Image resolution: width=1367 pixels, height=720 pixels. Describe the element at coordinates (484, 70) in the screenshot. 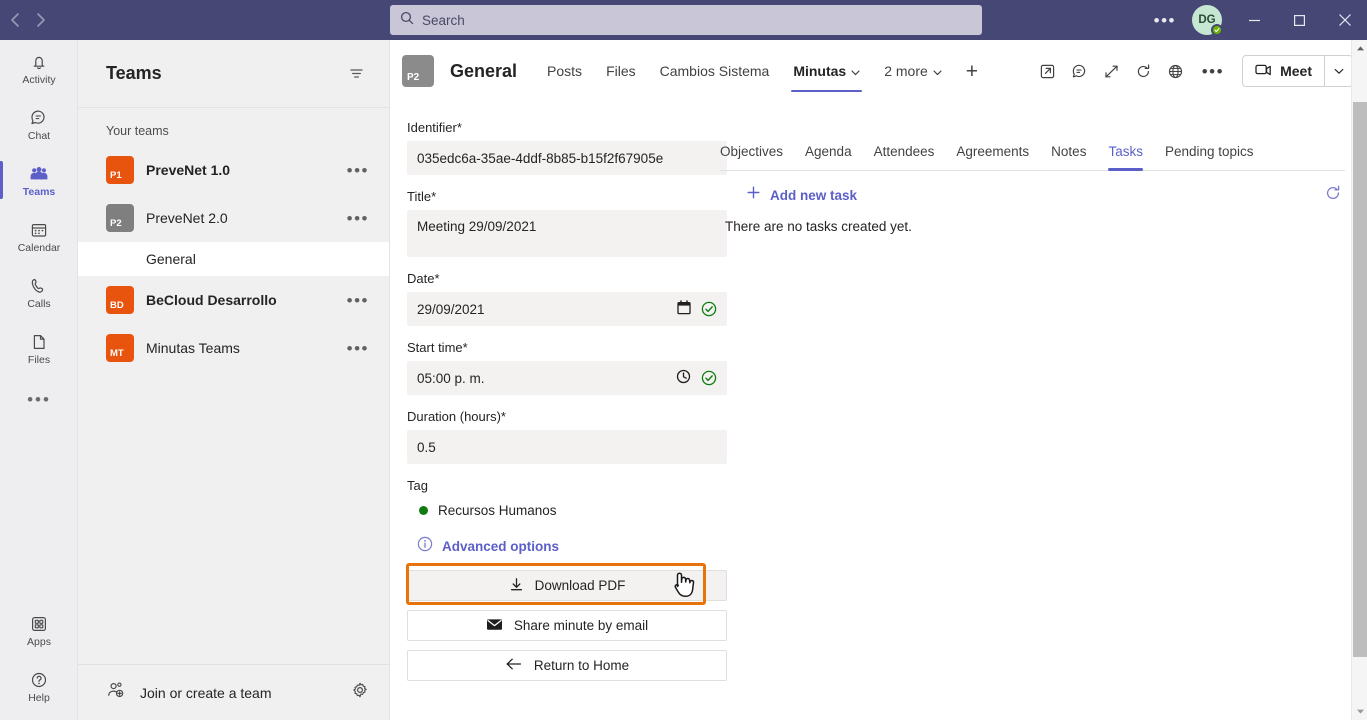

I see `channel-title: General` at that location.